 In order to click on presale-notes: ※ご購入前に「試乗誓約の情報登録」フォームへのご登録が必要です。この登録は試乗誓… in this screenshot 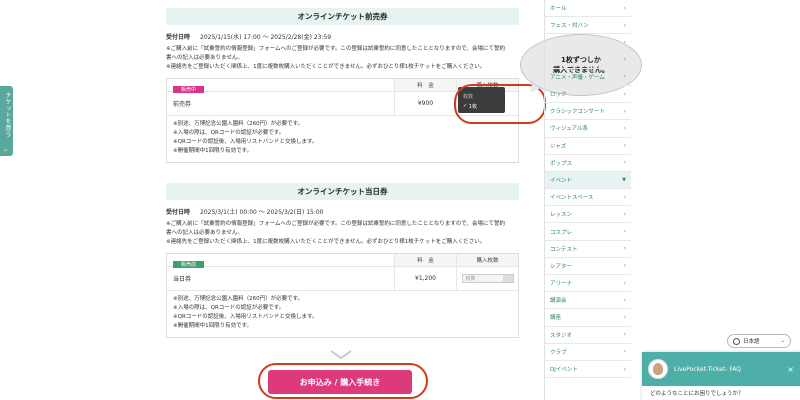, I will do `click(342, 58)`.